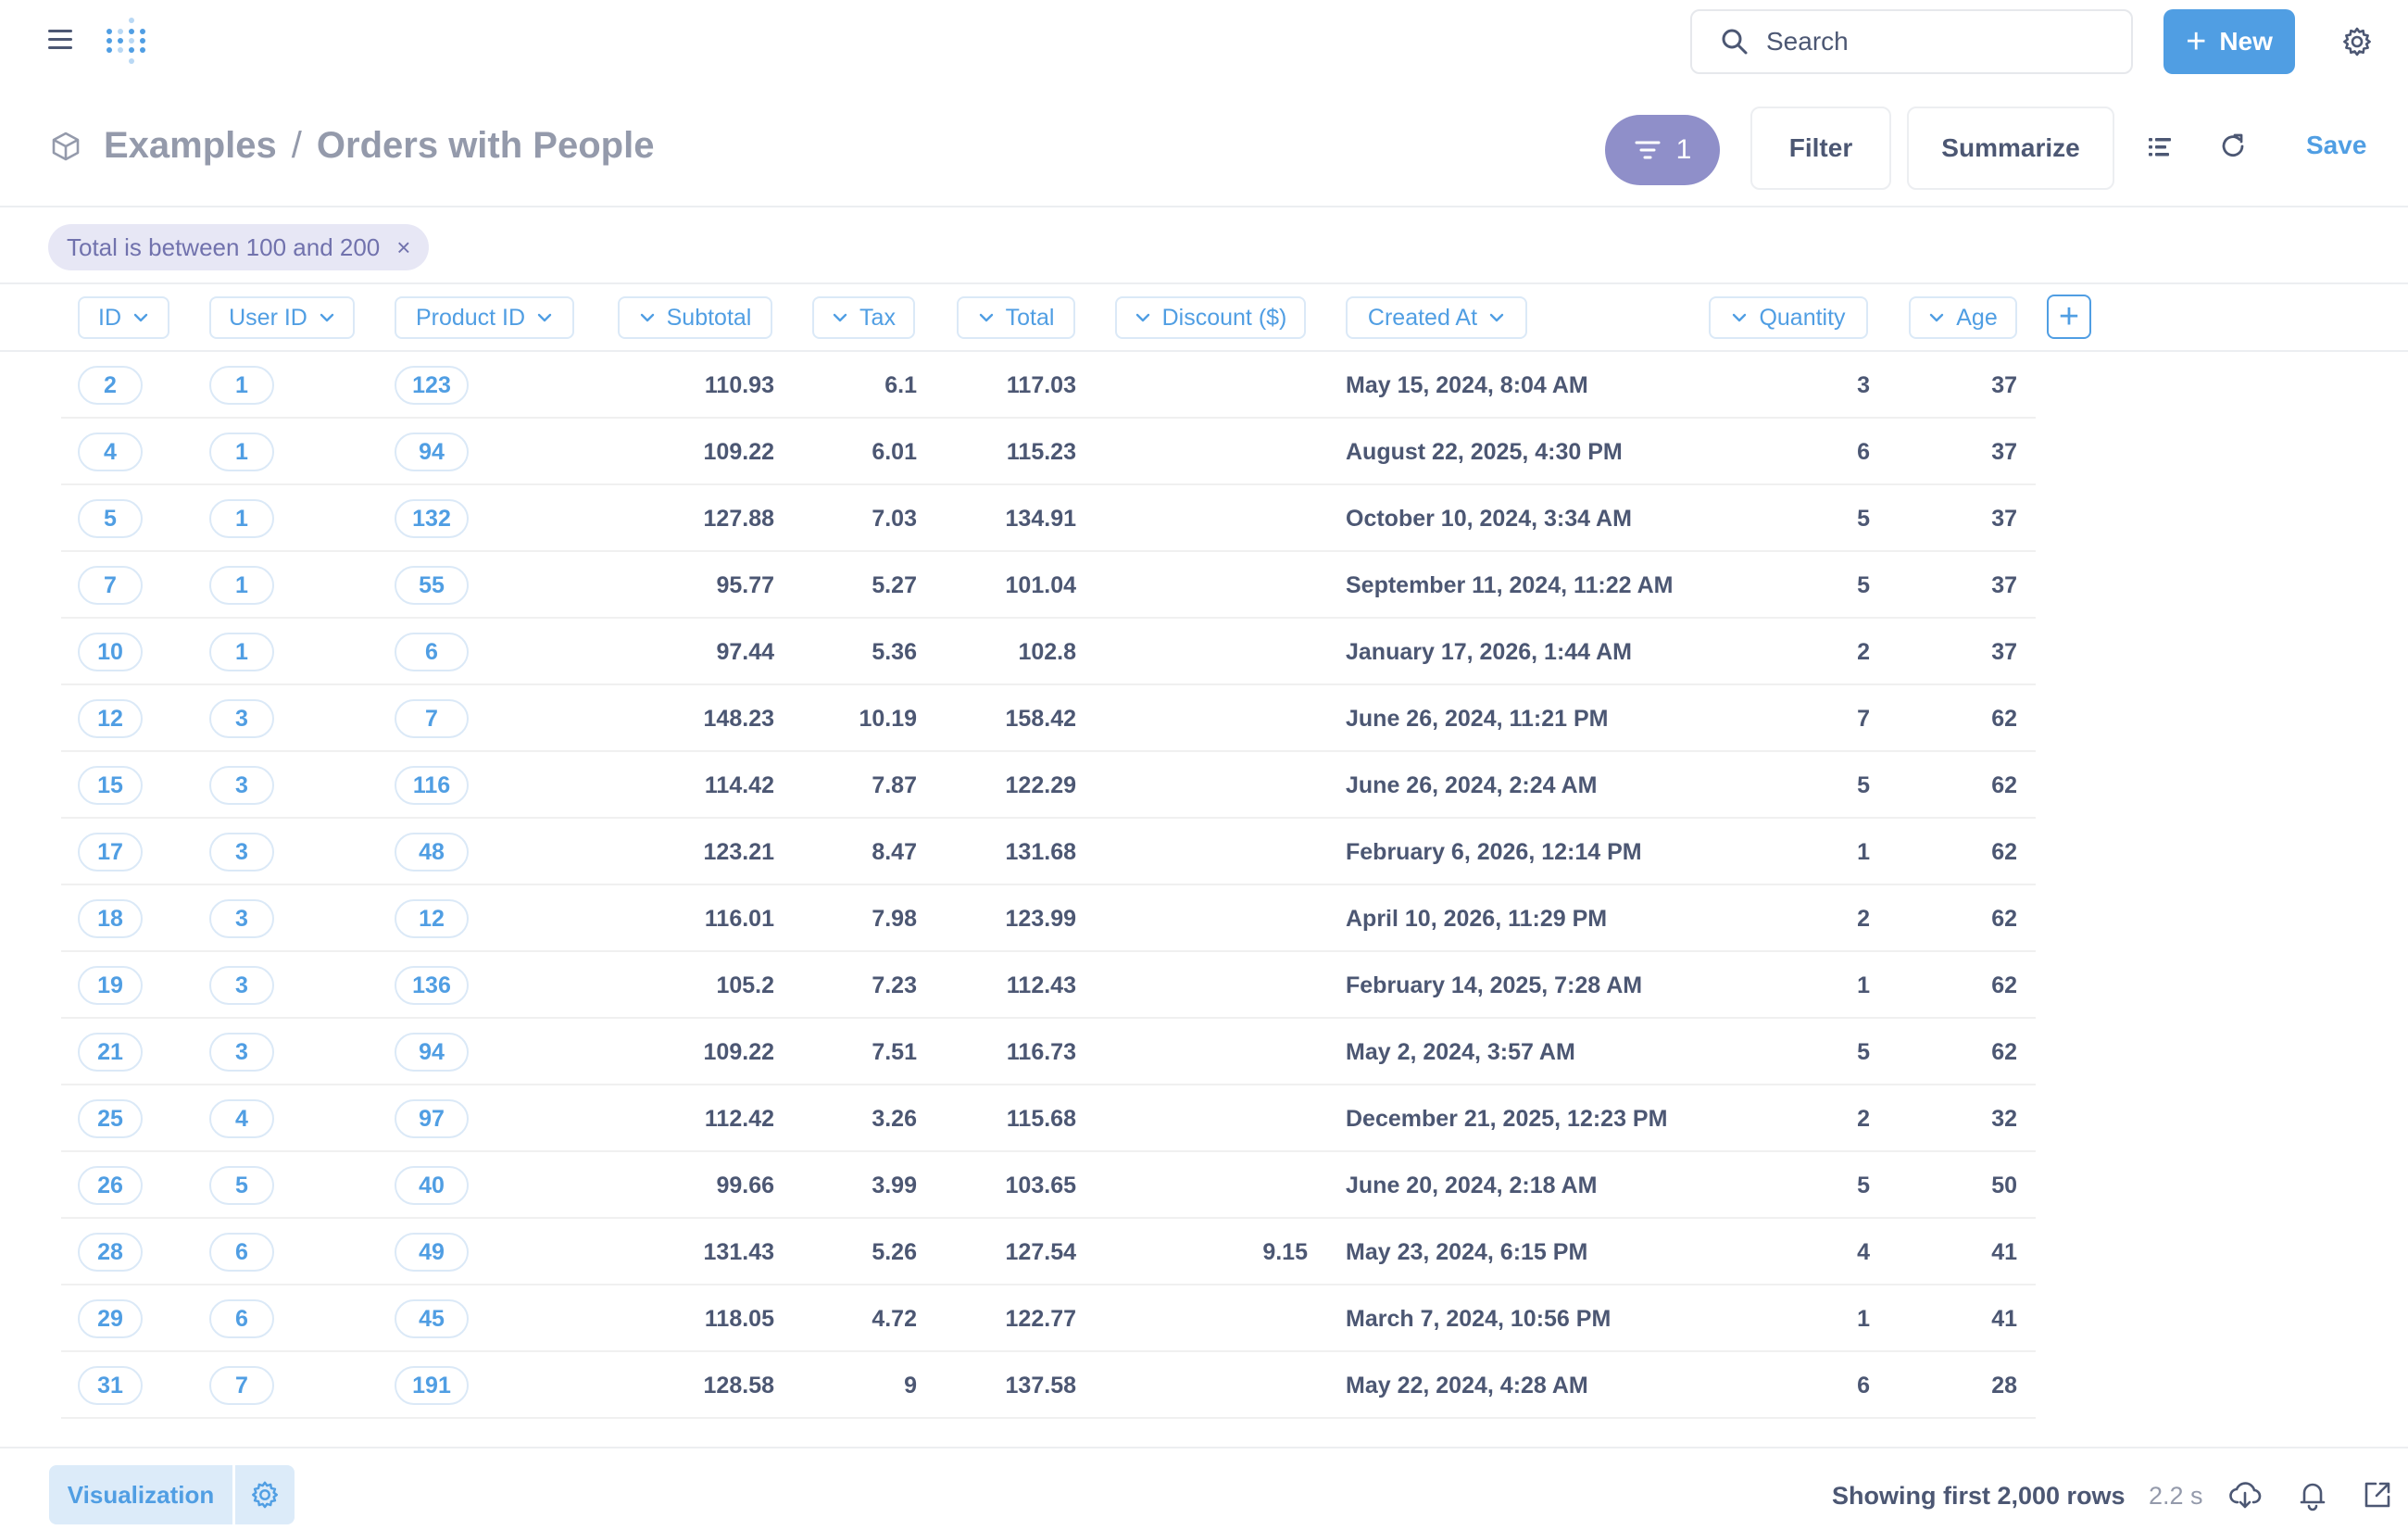 This screenshot has width=2408, height=1530. Describe the element at coordinates (111, 785) in the screenshot. I see `cell-id-link: 15` at that location.